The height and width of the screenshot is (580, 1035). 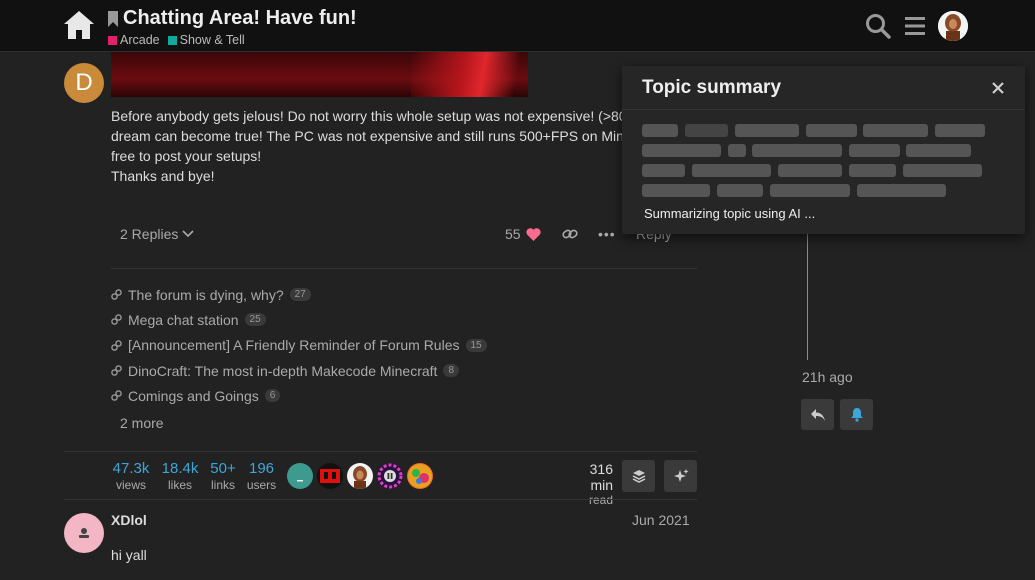 What do you see at coordinates (823, 109) in the screenshot?
I see `summary-divider` at bounding box center [823, 109].